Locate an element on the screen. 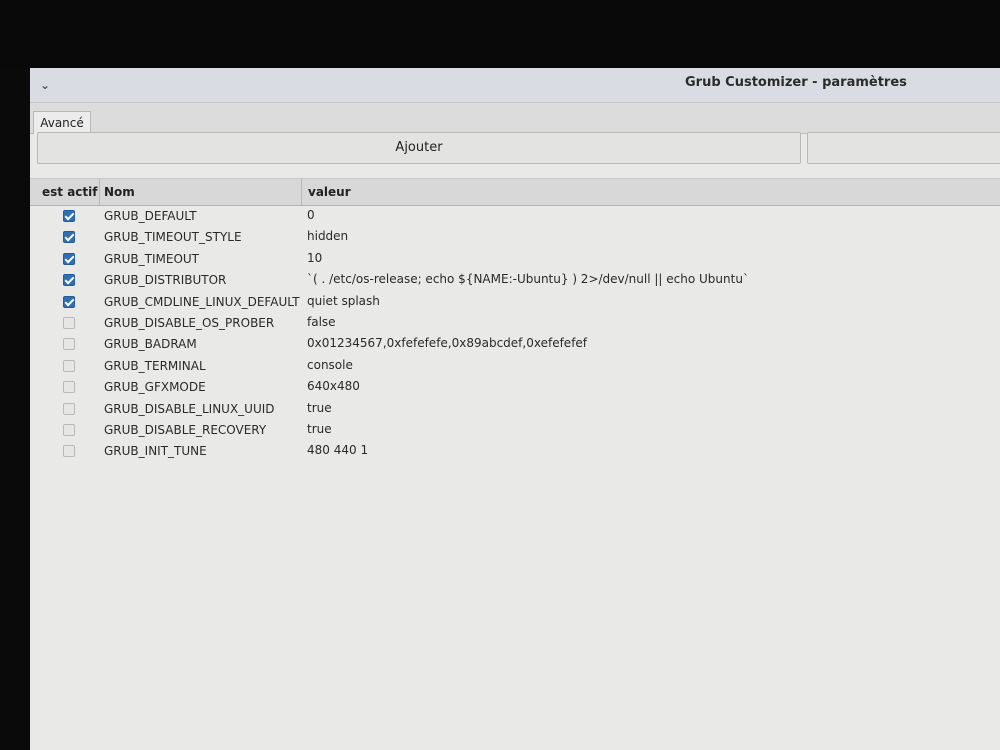  setting-name: GRUB_TERMINAL is located at coordinates (155, 365).